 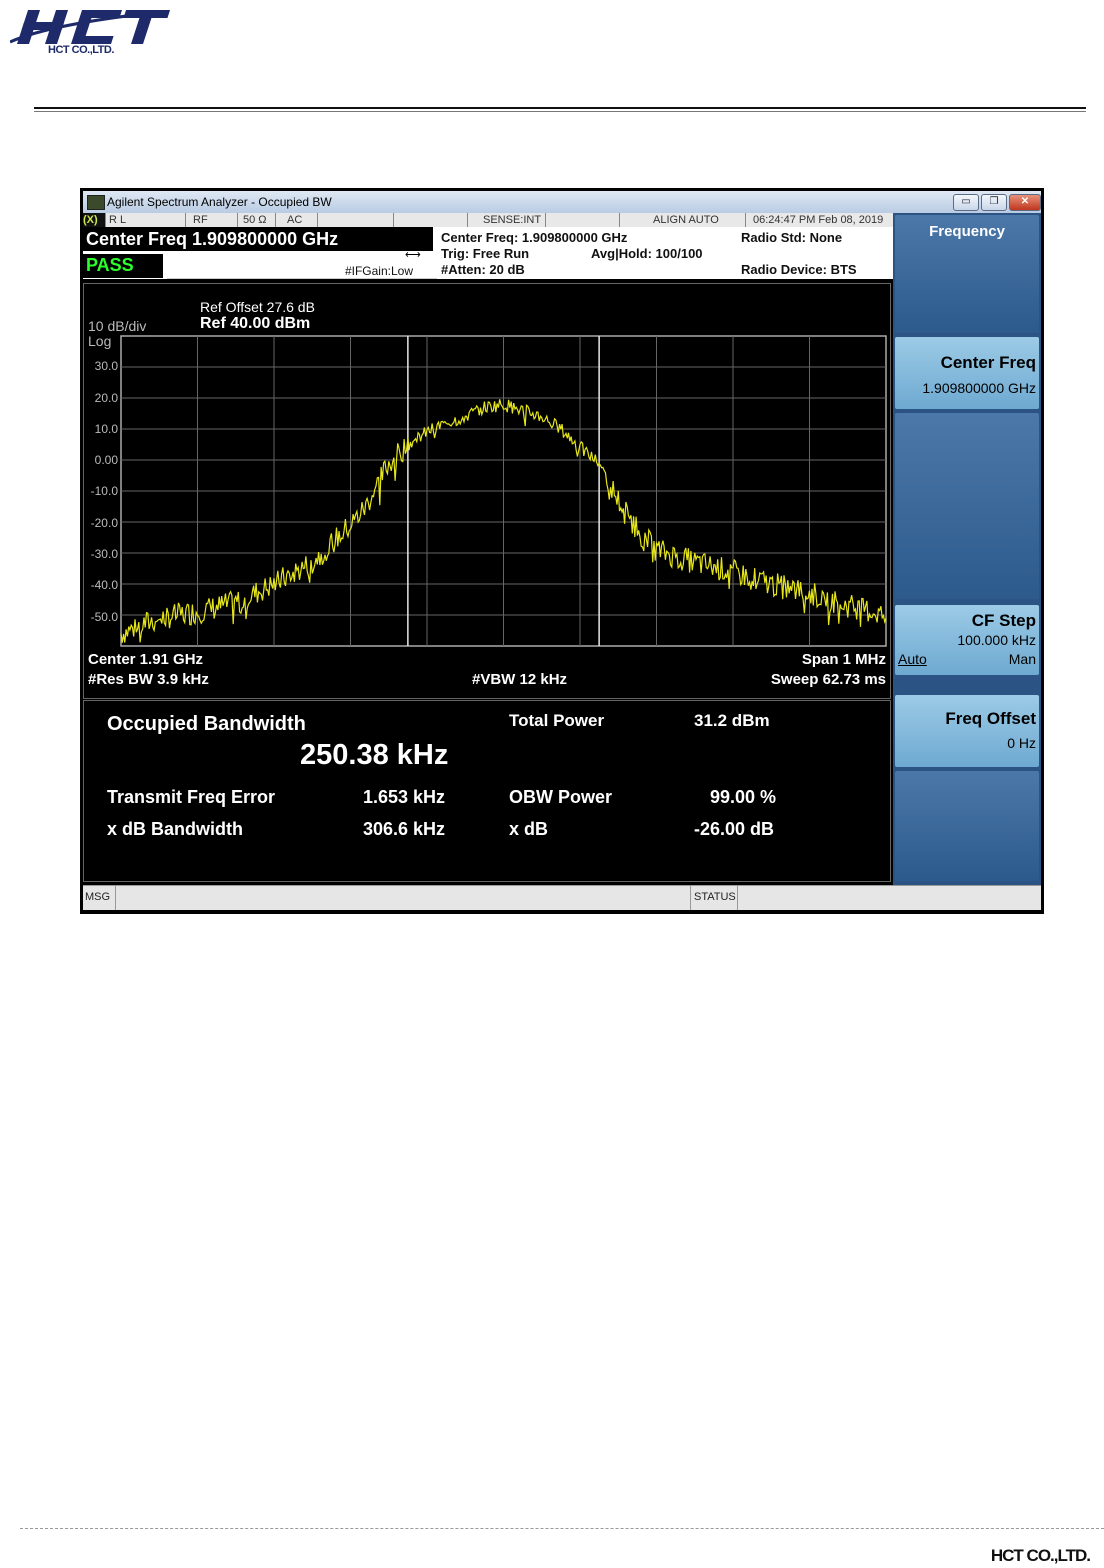 I want to click on radio-device-info: Radio Device: BTS, so click(x=799, y=269).